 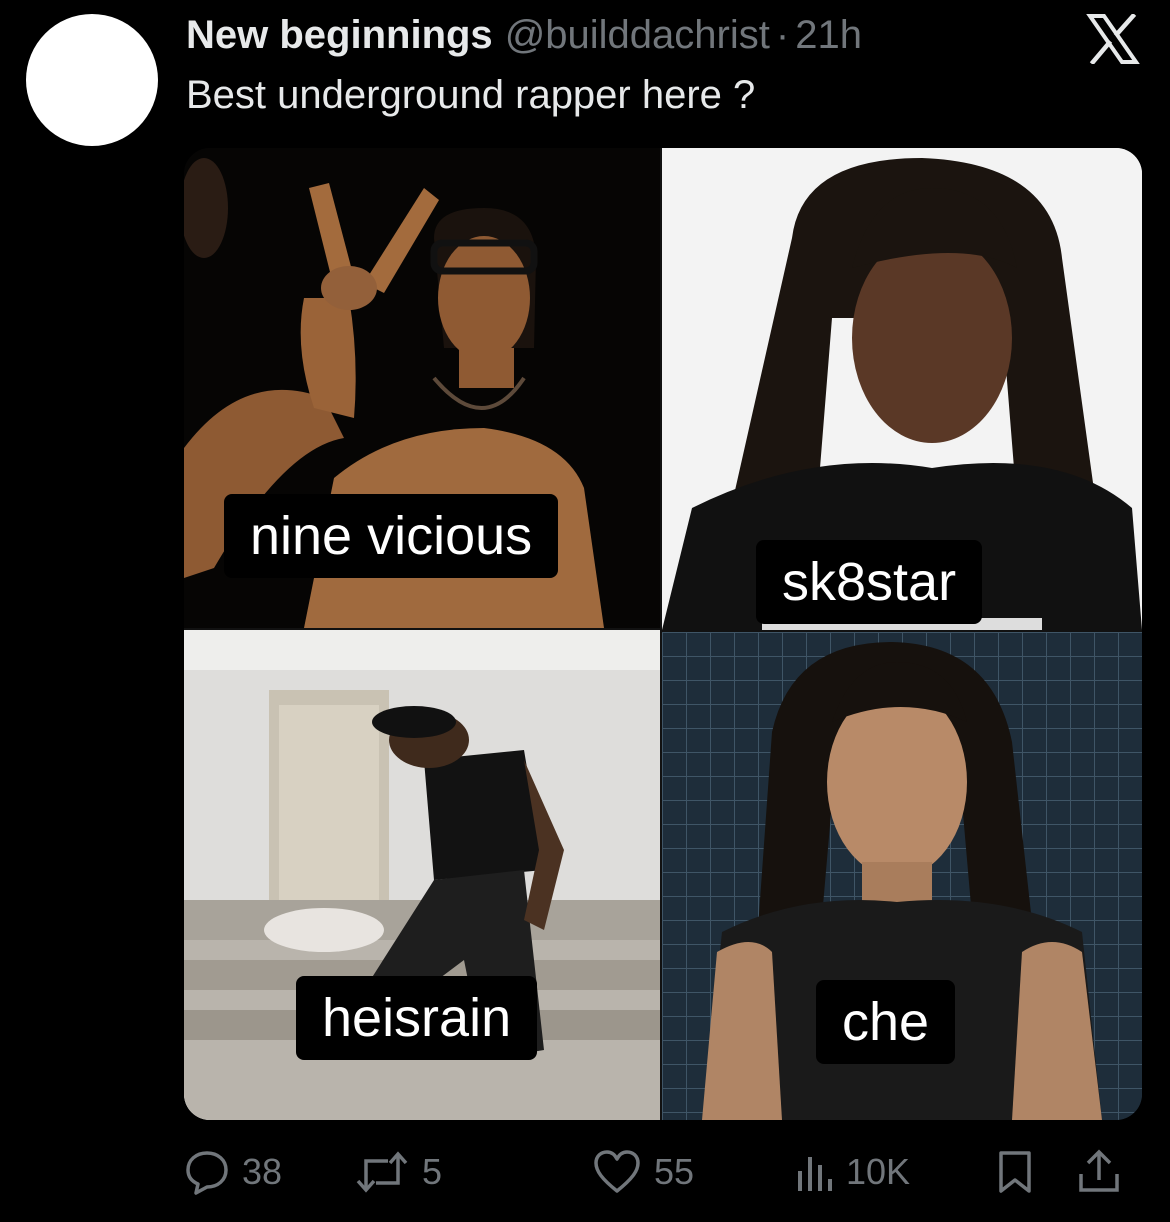 I want to click on name-label: che, so click(x=886, y=1022).